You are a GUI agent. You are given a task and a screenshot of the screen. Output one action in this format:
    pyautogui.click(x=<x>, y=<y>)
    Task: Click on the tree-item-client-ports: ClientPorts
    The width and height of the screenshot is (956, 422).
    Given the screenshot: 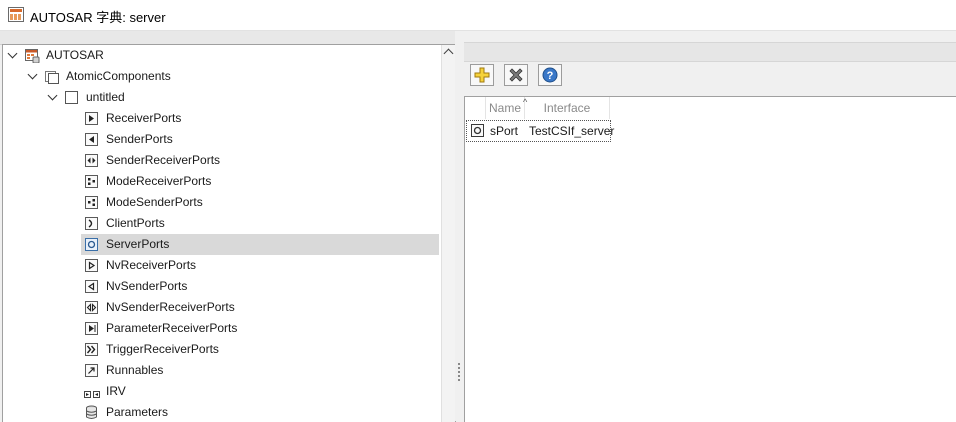 What is the action you would take?
    pyautogui.click(x=260, y=223)
    